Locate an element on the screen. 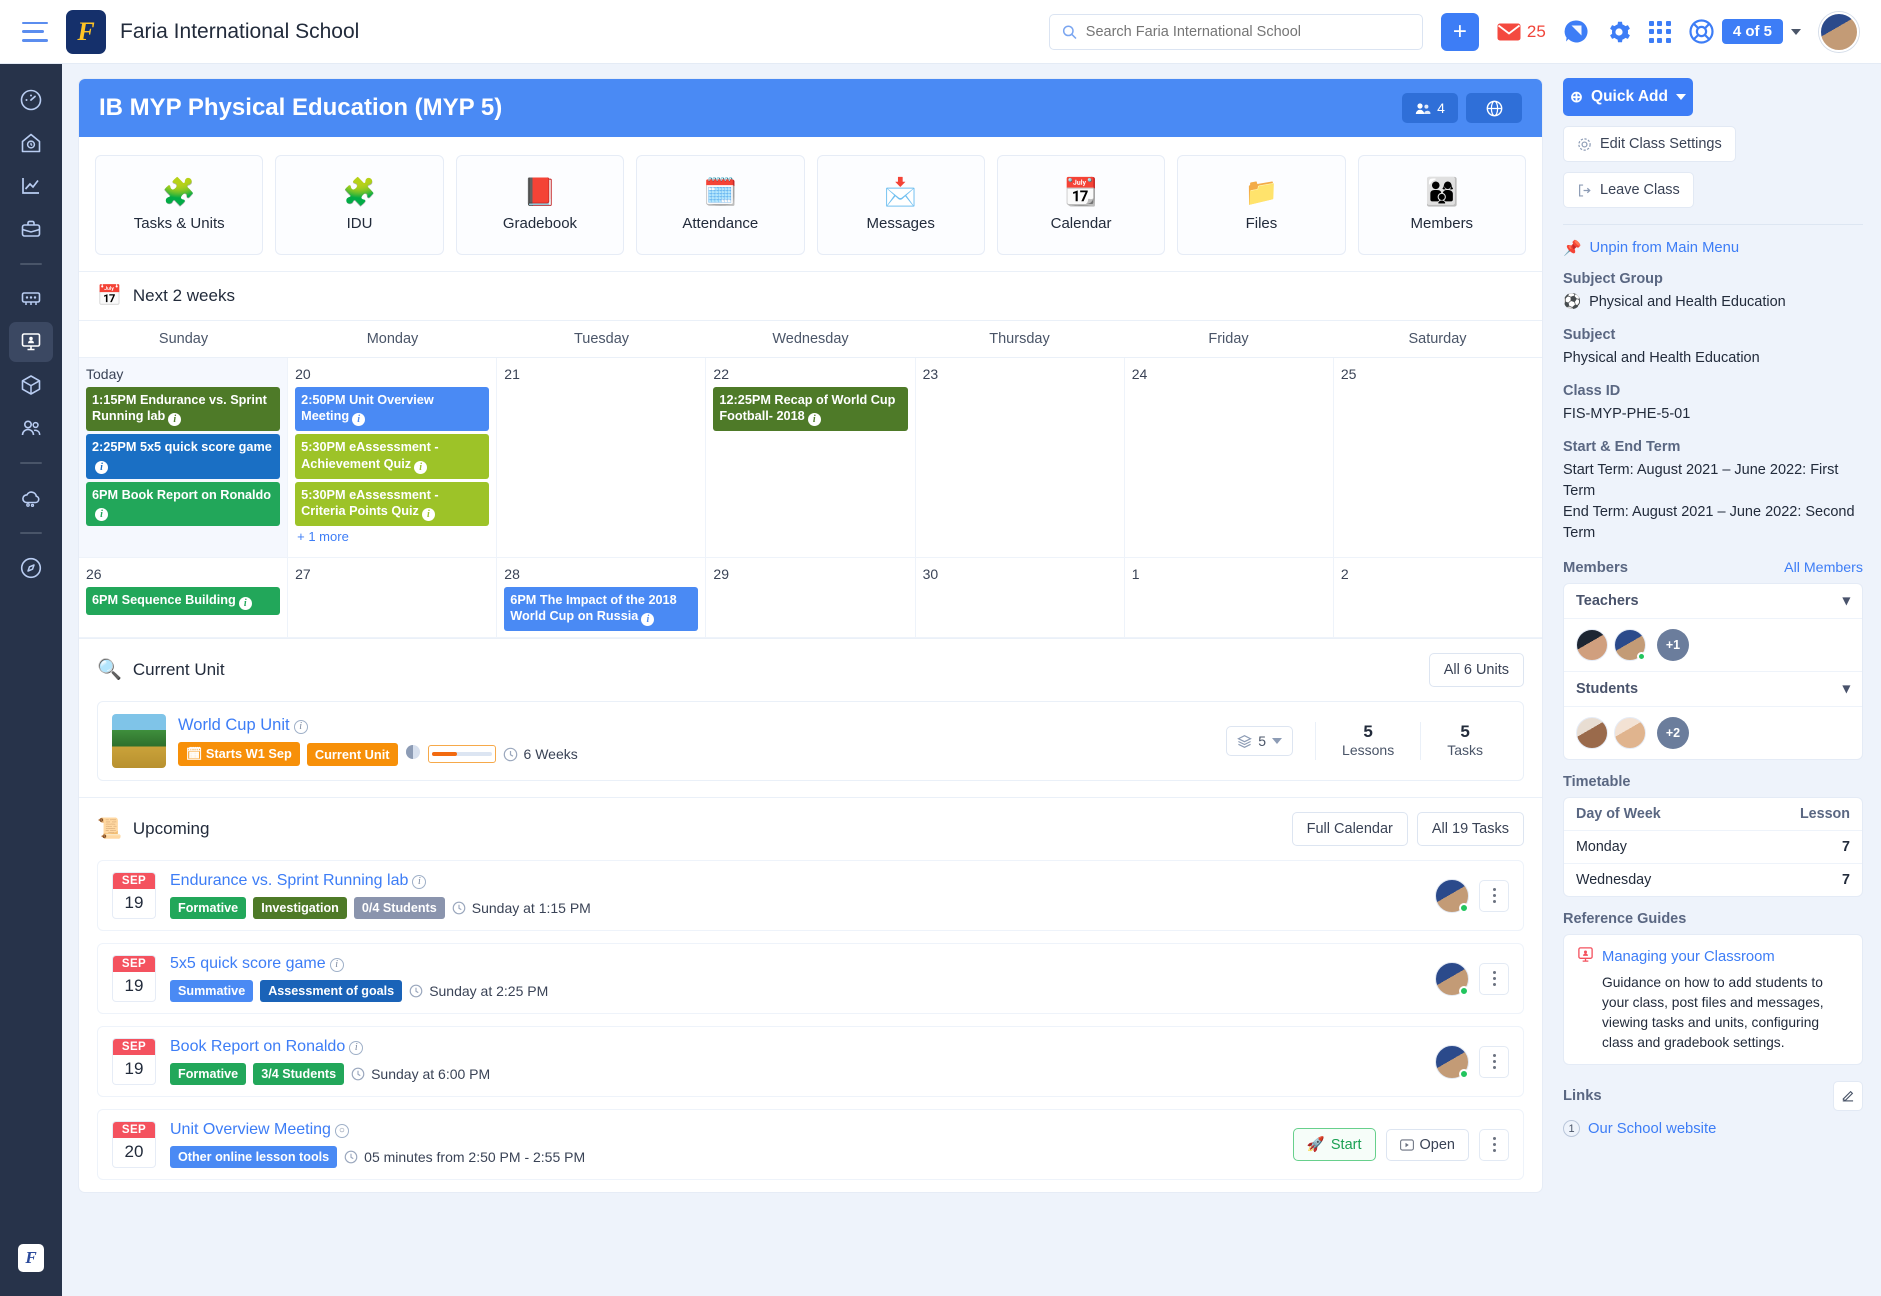 The height and width of the screenshot is (1296, 1881). edit-class-settings-button: Edit Class Settings is located at coordinates (1649, 144).